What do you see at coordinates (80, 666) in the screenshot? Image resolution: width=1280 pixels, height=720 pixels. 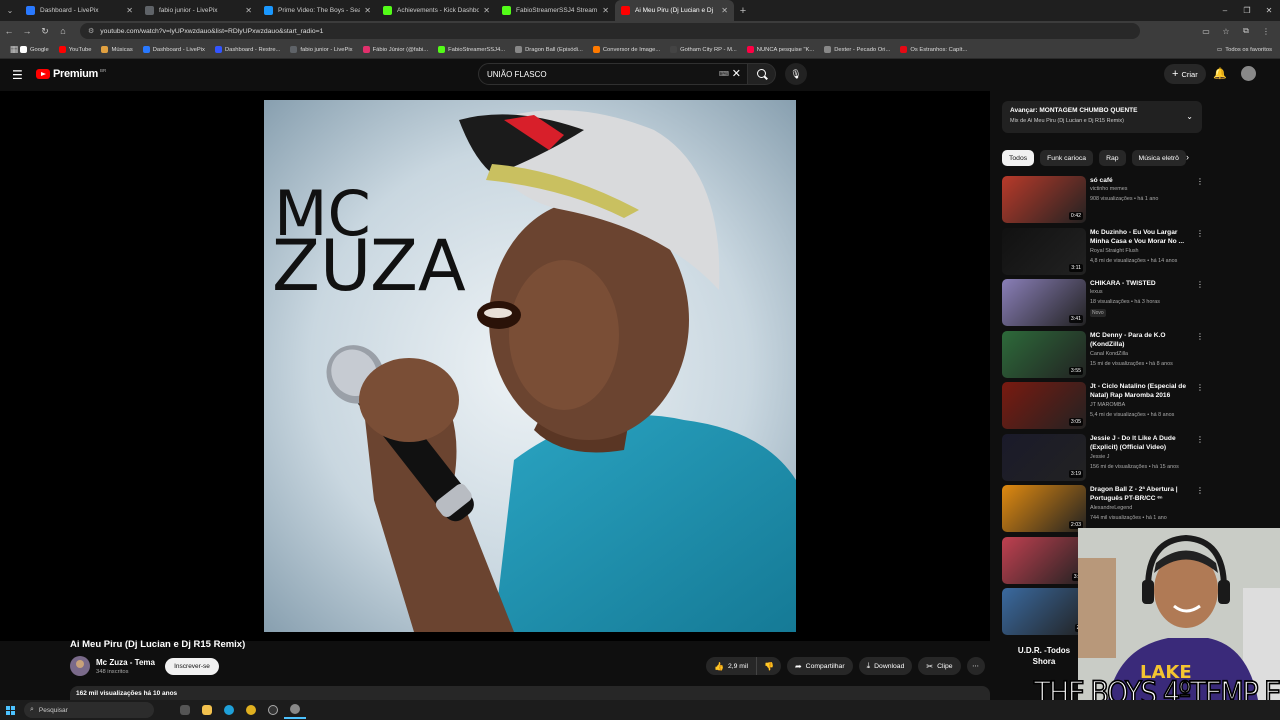 I see `channel-avatar` at bounding box center [80, 666].